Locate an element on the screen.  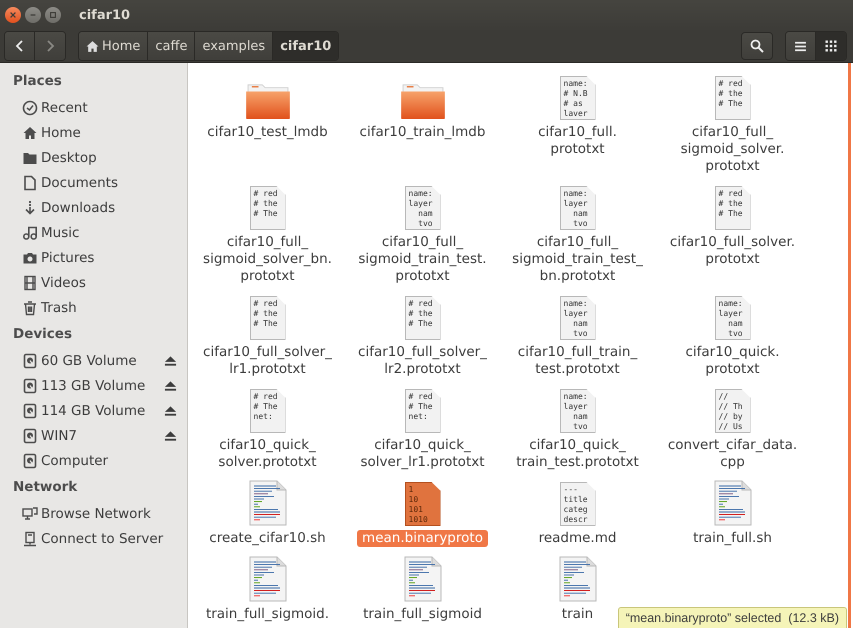
grid-icon is located at coordinates (831, 46).